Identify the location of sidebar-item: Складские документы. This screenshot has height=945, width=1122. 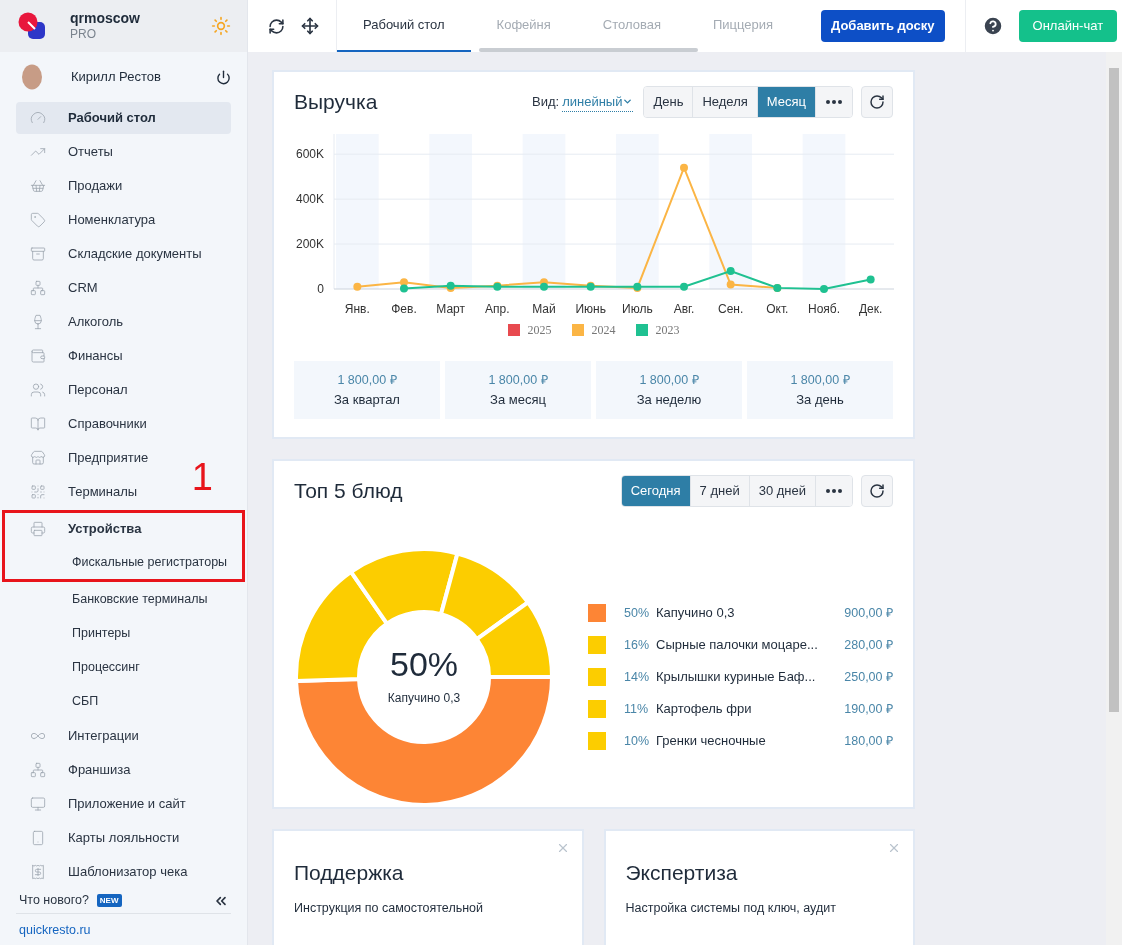
(116, 254).